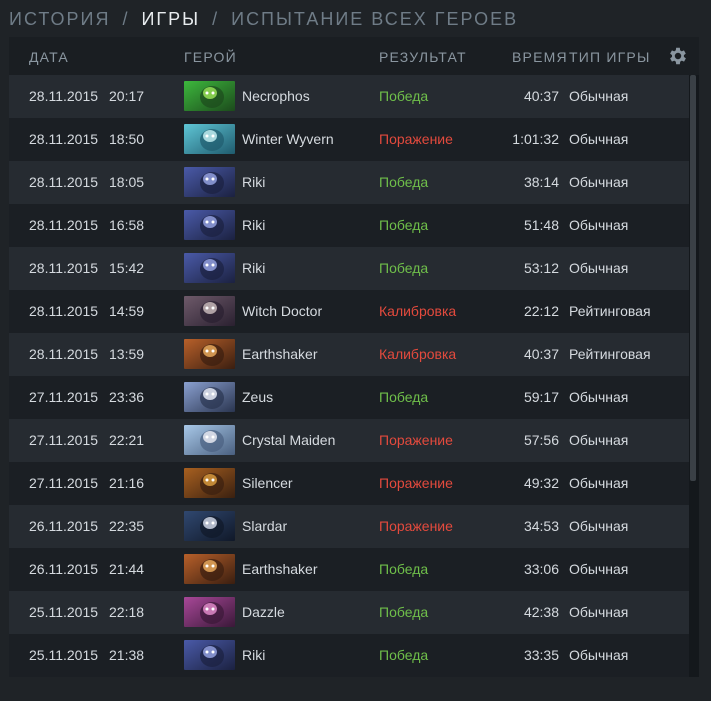 Image resolution: width=711 pixels, height=701 pixels. What do you see at coordinates (349, 655) in the screenshot?
I see `table-row: 25.11.2015 21:38 Riki Победа 33:35 Обычная` at bounding box center [349, 655].